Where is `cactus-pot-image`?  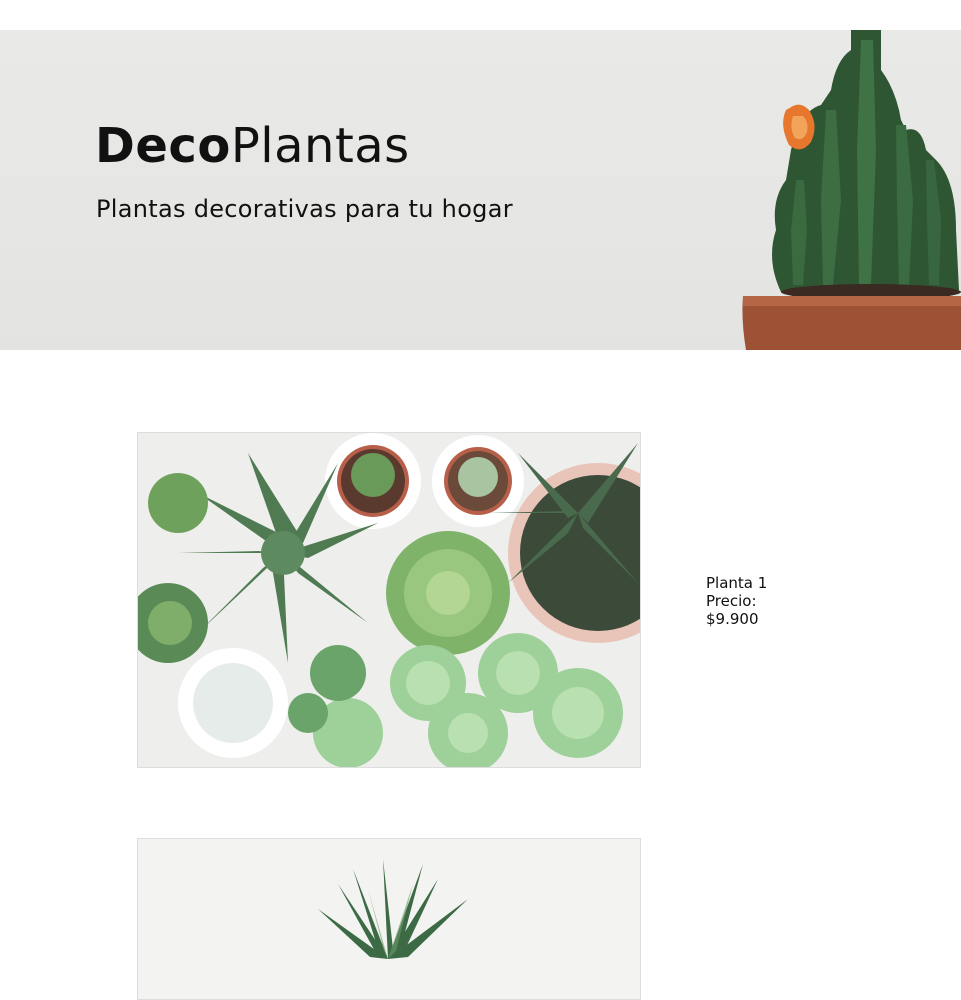 cactus-pot-image is located at coordinates (851, 190).